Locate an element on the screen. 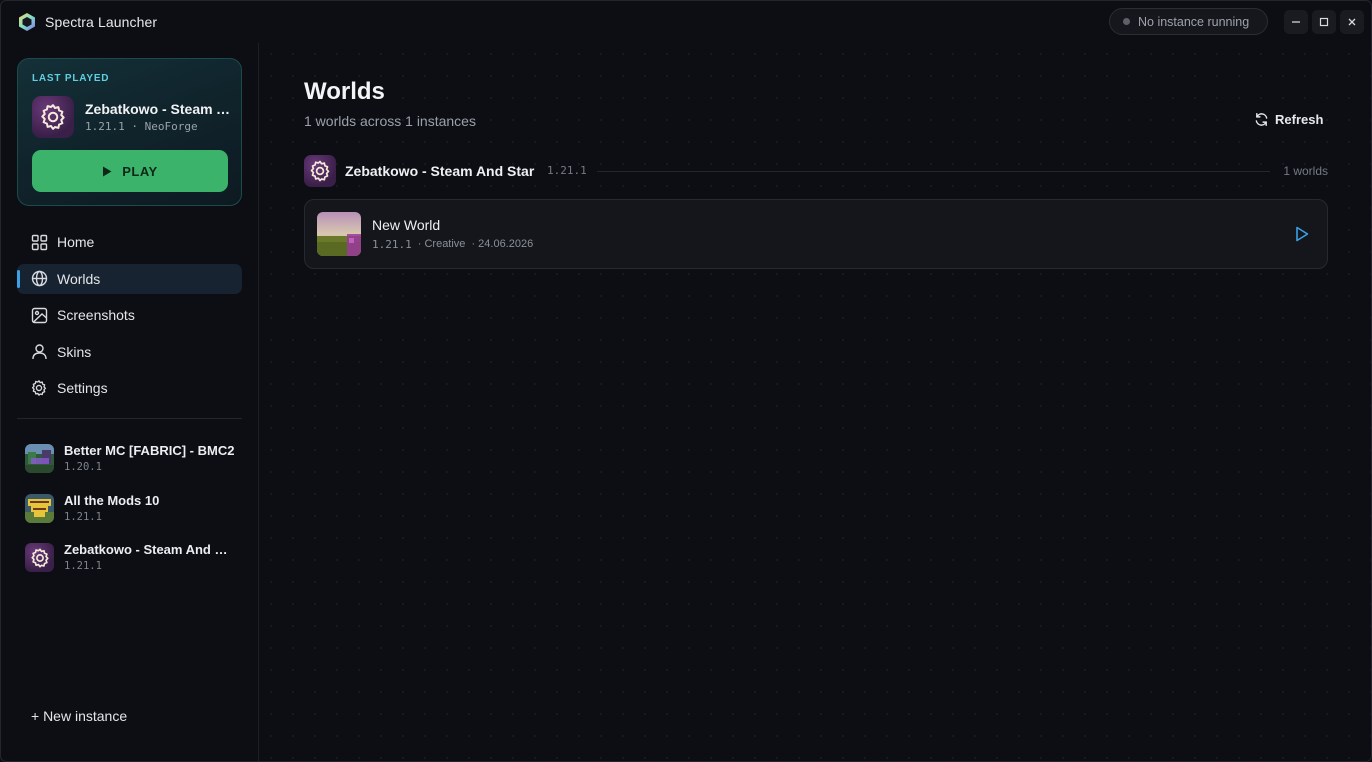 This screenshot has height=762, width=1372. app-title: Spectra Launcher is located at coordinates (101, 22).